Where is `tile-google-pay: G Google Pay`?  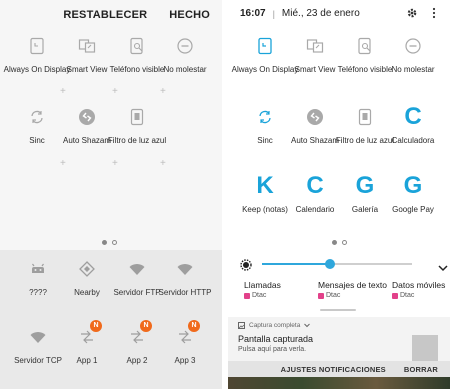
tile-google-pay: G Google Pay is located at coordinates (413, 194).